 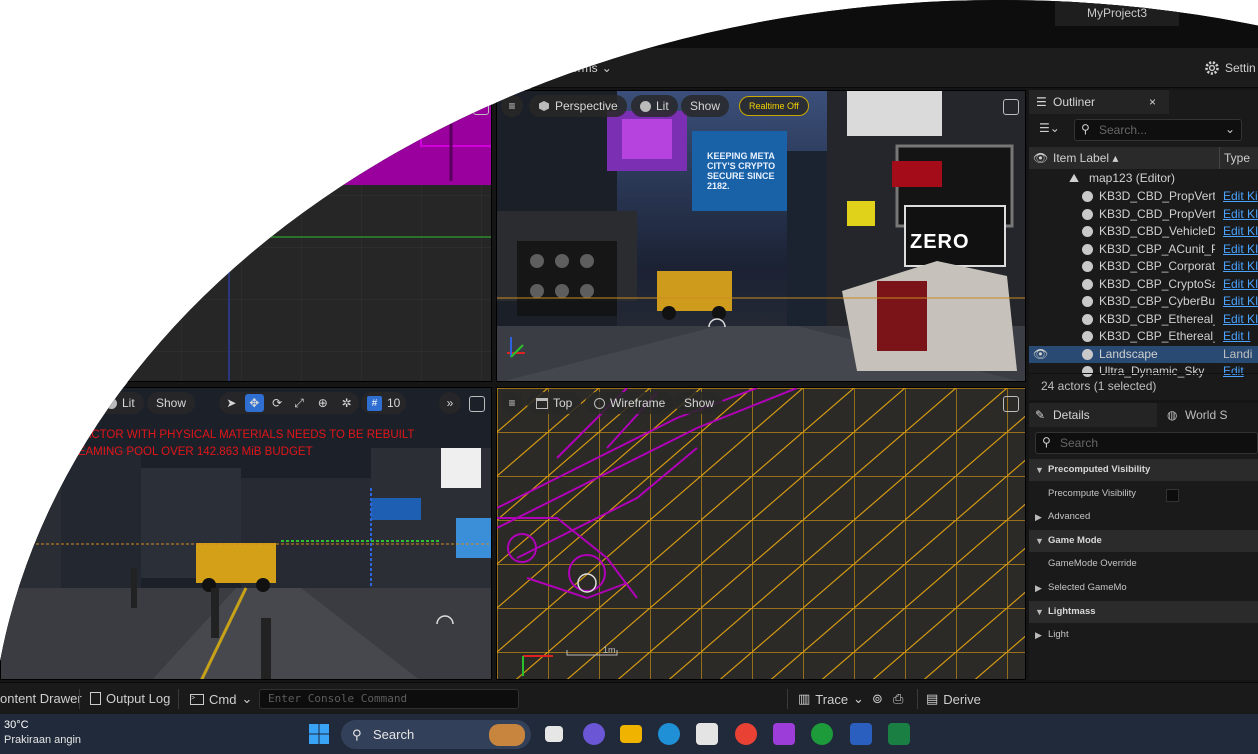 I want to click on outliner-root-item: ⛰ map123 (Editor), so click(x=1143, y=179).